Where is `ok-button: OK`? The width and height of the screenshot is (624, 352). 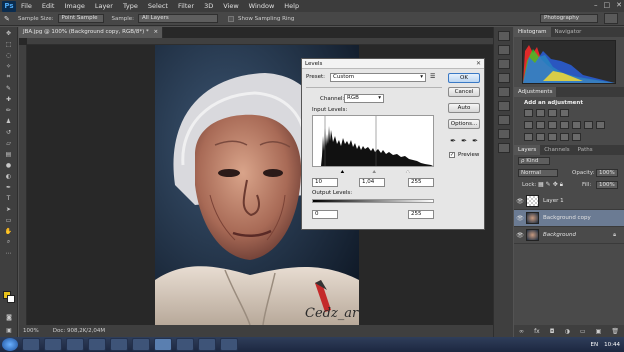 ok-button: OK is located at coordinates (464, 78).